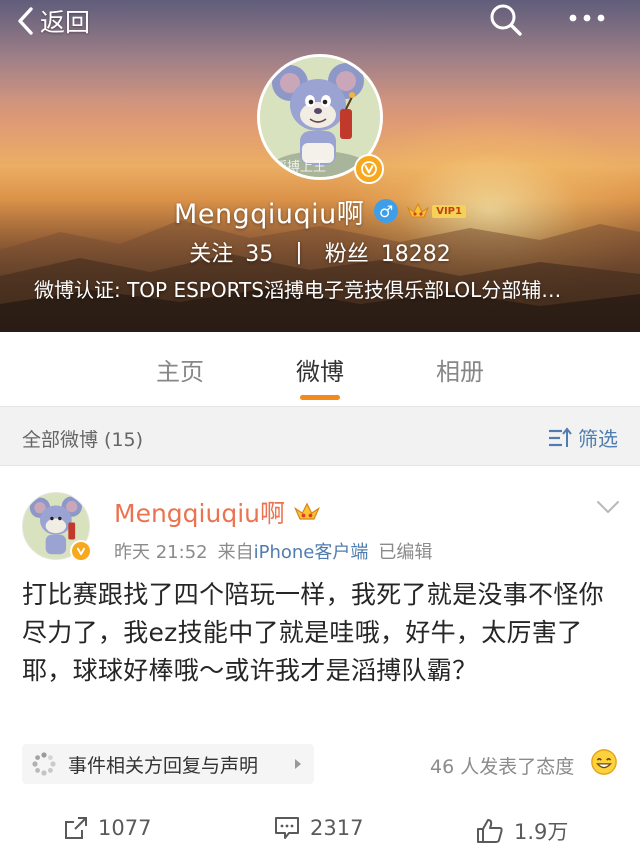 Image resolution: width=640 pixels, height=856 pixels. I want to click on more-button, so click(587, 18).